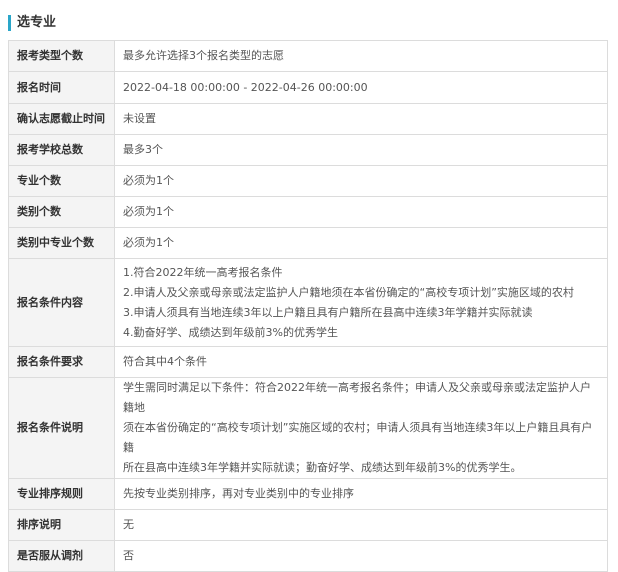 This screenshot has width=618, height=572. I want to click on row-label: 报名条件内容, so click(61, 302).